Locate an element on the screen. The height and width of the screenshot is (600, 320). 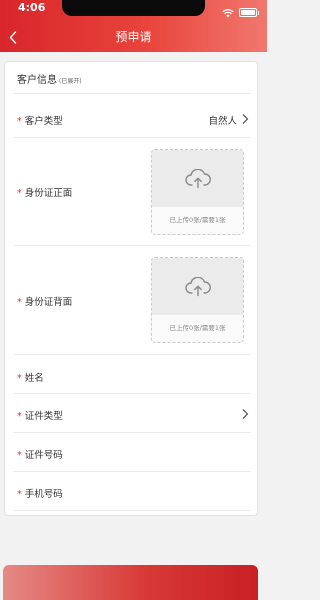
name-label: * 姓名 is located at coordinates (30, 378).